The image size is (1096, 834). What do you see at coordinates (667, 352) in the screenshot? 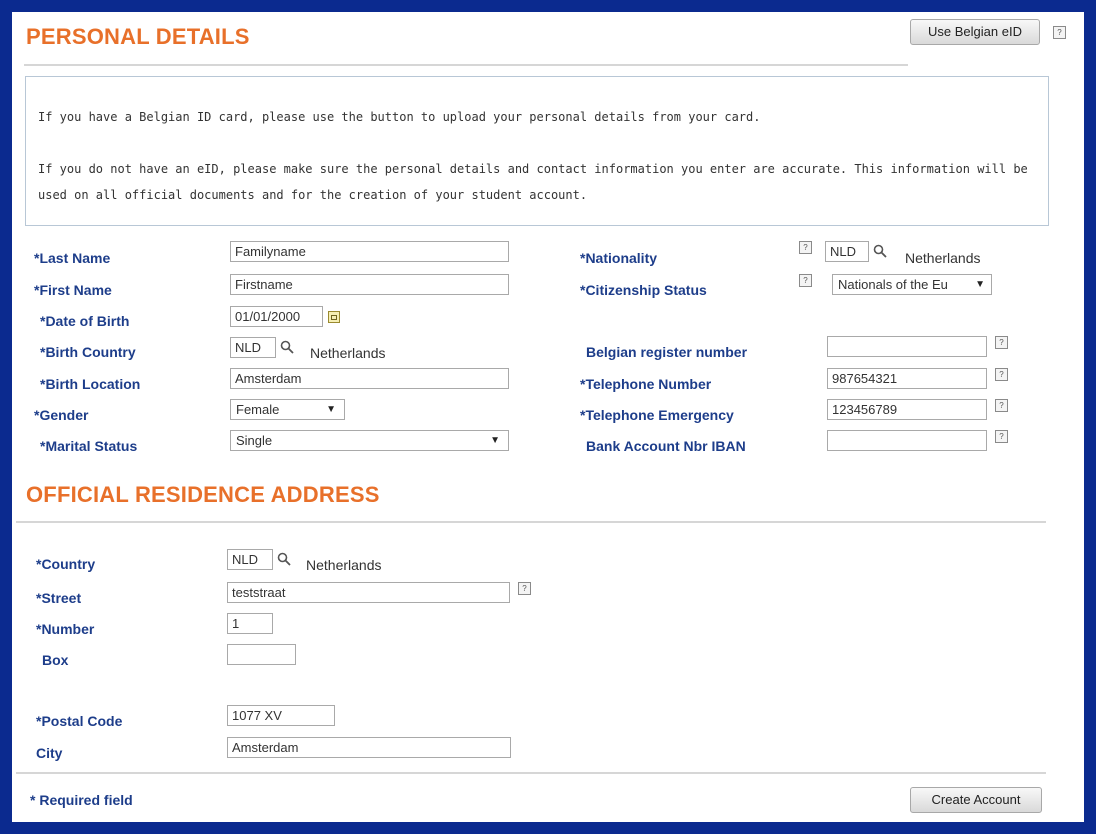
I see `belgian-register-label: Belgian register number` at bounding box center [667, 352].